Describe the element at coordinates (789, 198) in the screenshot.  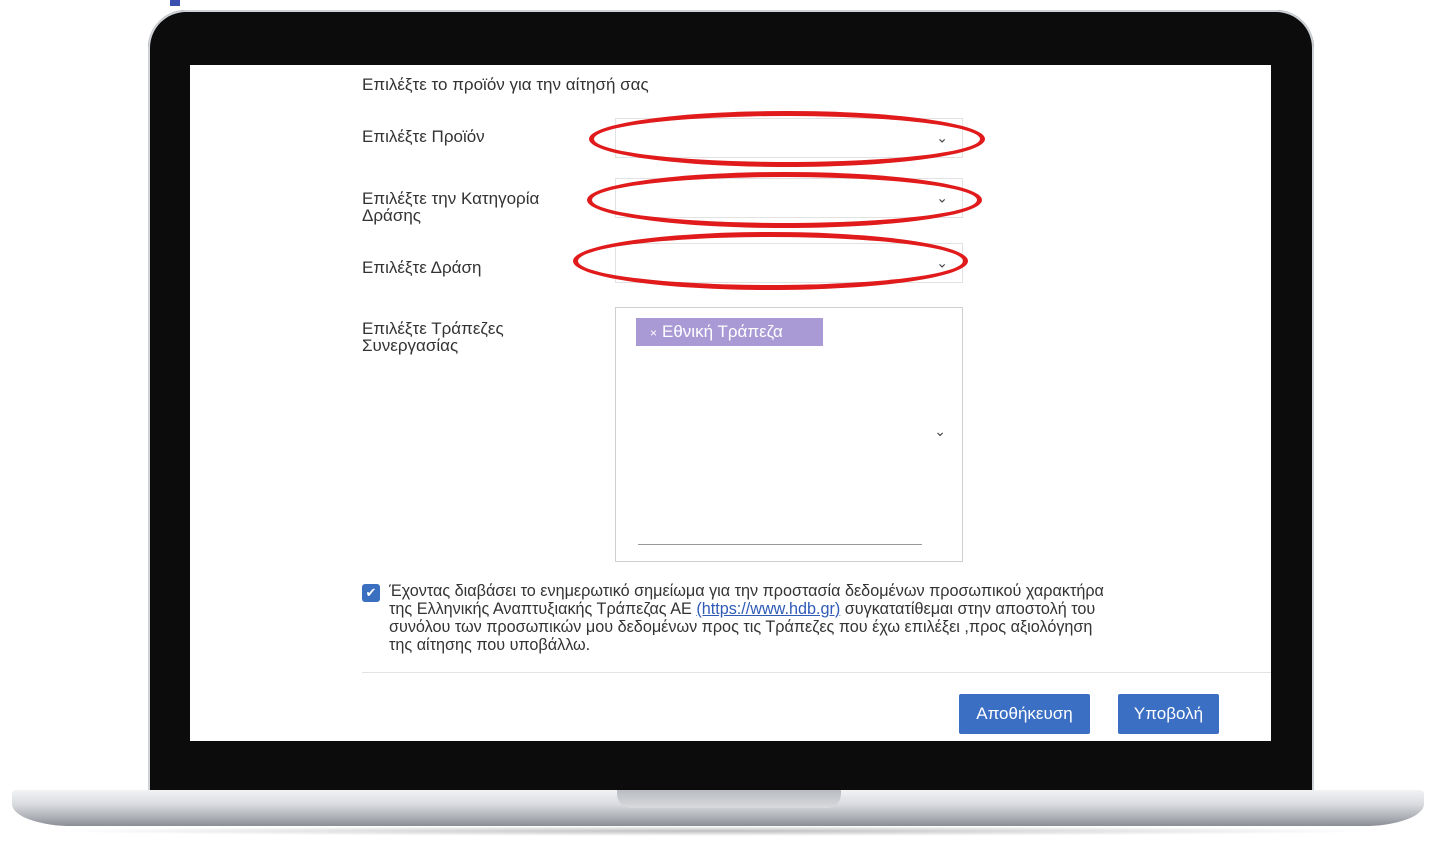
I see `category-select: ⌄` at that location.